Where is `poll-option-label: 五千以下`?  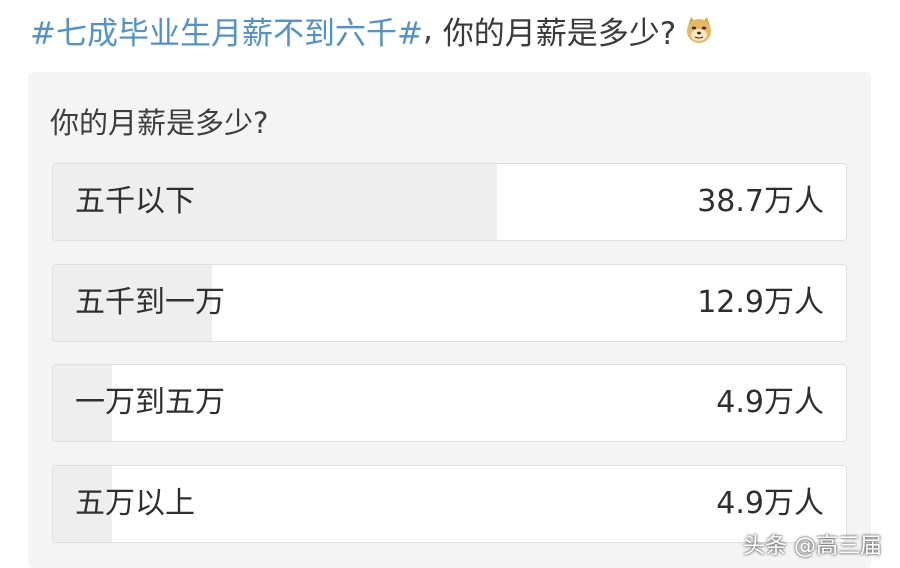 poll-option-label: 五千以下 is located at coordinates (135, 201).